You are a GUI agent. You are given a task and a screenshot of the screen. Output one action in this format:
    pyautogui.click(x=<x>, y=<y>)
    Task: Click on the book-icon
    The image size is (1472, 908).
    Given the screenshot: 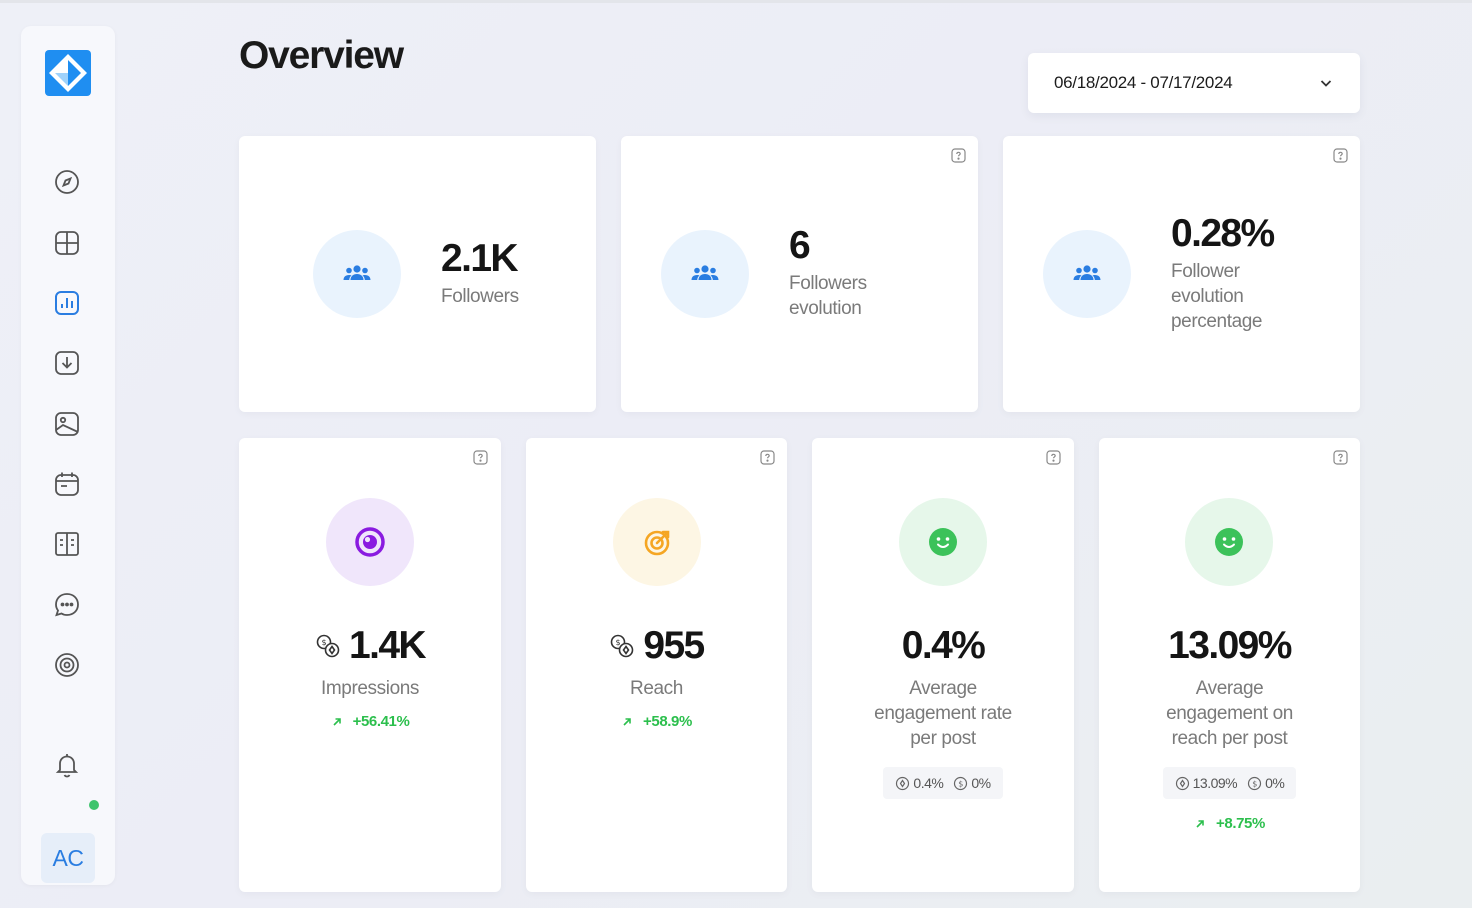 What is the action you would take?
    pyautogui.click(x=67, y=544)
    